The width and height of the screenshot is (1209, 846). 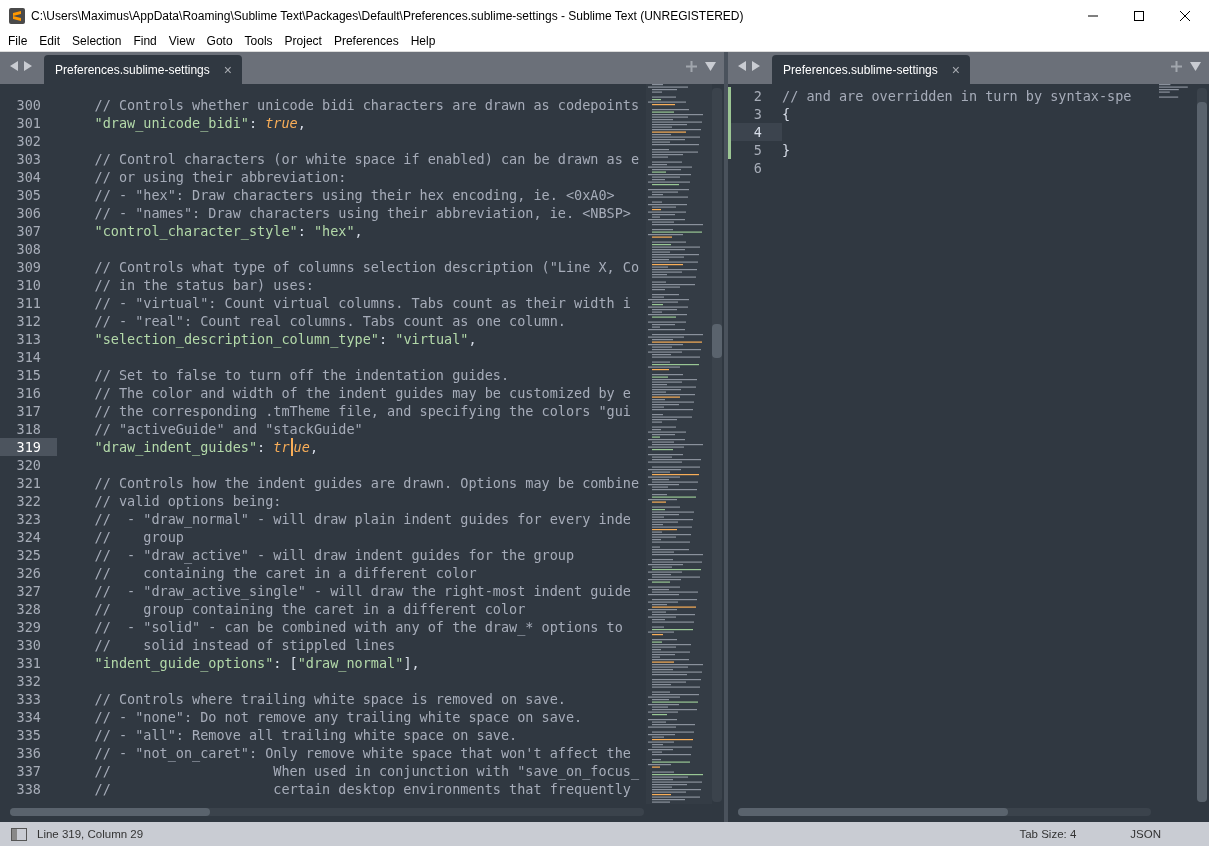 What do you see at coordinates (28, 555) in the screenshot?
I see `line-number: 325` at bounding box center [28, 555].